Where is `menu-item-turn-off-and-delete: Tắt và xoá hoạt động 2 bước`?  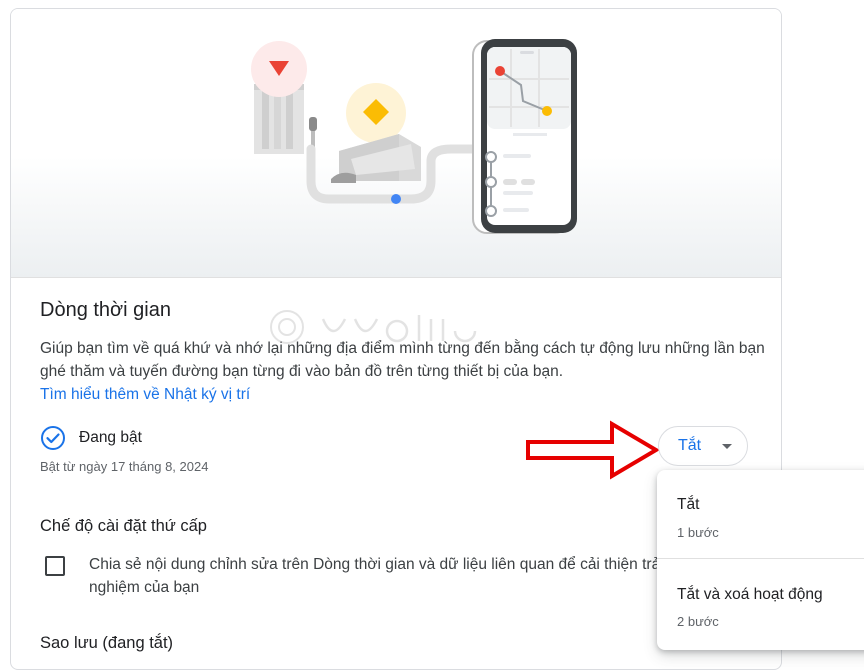 menu-item-turn-off-and-delete: Tắt và xoá hoạt động 2 bước is located at coordinates (760, 603).